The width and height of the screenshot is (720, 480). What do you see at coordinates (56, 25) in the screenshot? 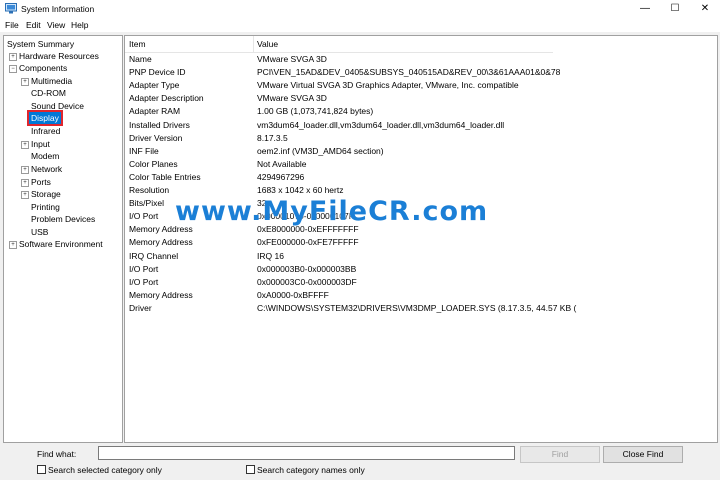
I see `menu-view: View` at bounding box center [56, 25].